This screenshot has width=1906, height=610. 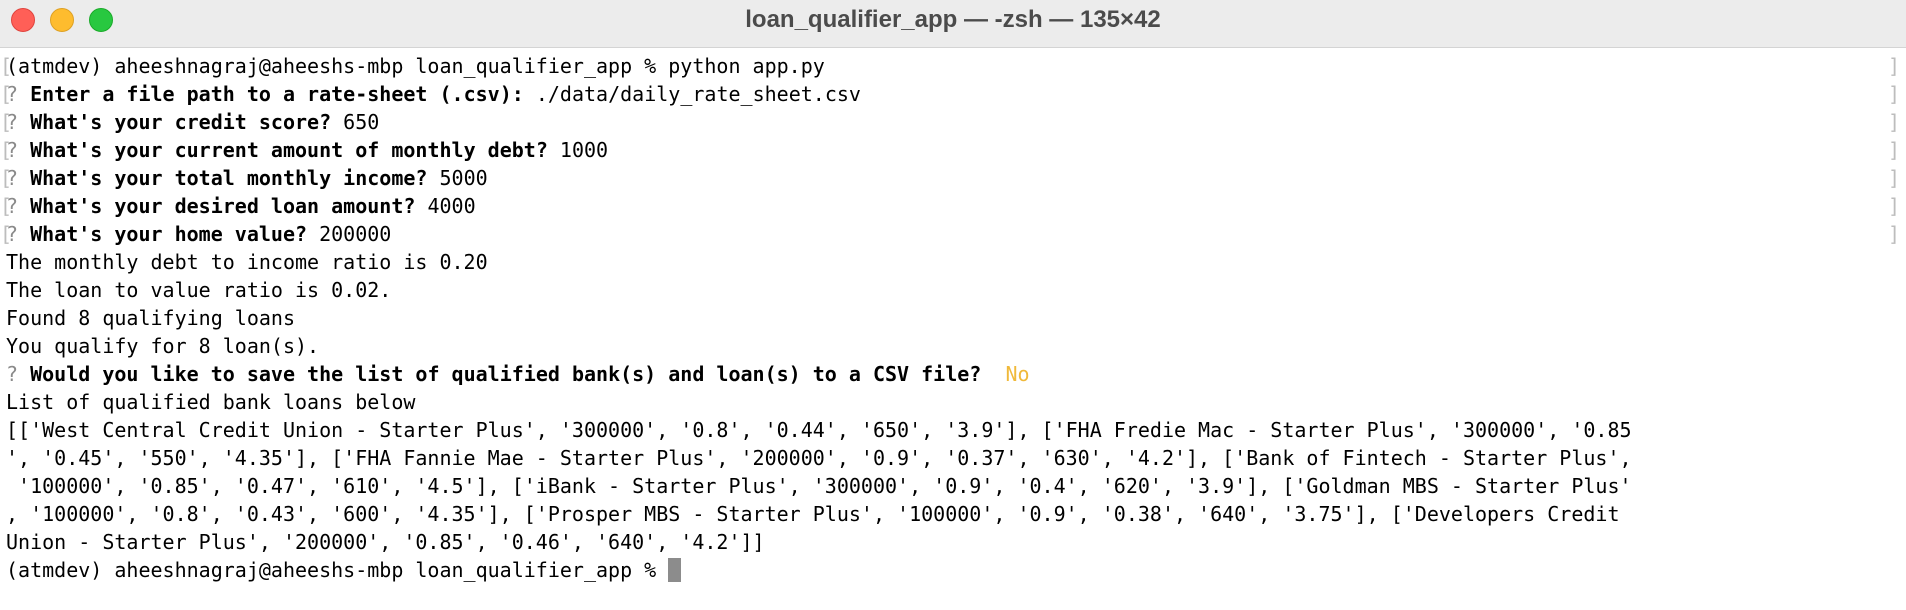 I want to click on question-label: What's your total monthly income?, so click(x=229, y=178).